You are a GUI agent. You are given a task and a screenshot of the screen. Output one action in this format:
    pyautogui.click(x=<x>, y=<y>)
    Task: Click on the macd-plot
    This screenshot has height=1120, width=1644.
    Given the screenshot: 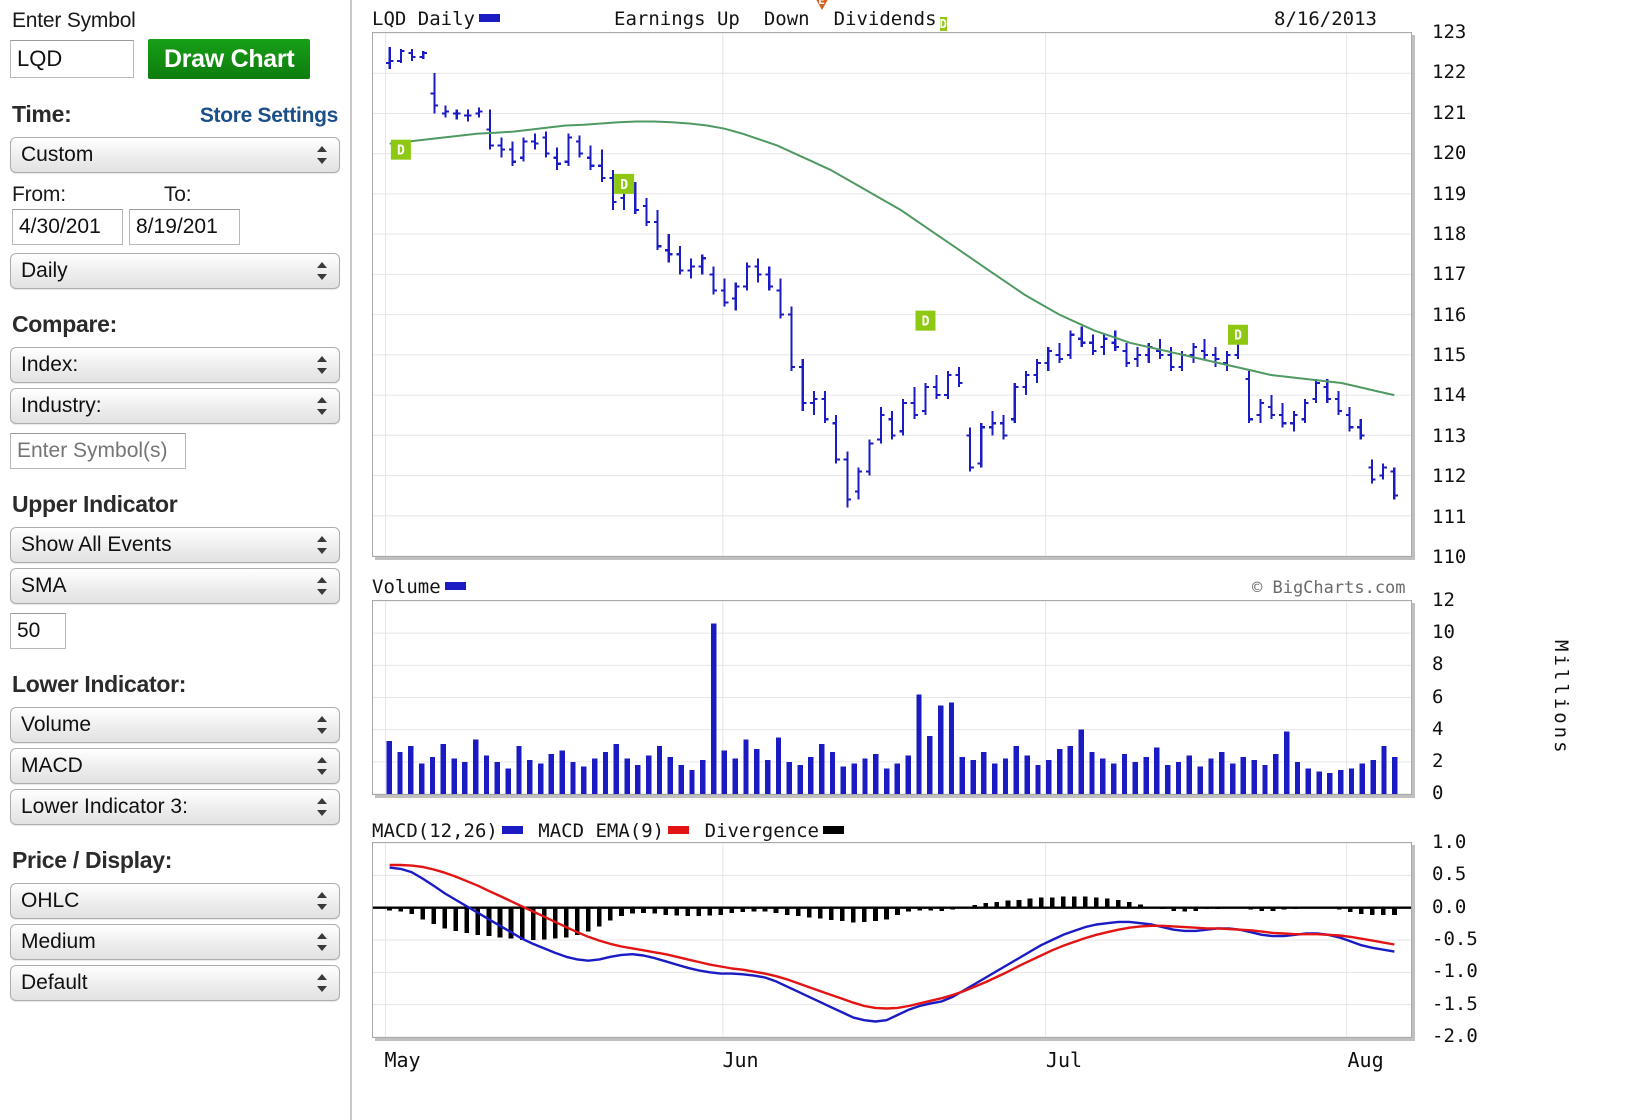 What is the action you would take?
    pyautogui.click(x=892, y=940)
    